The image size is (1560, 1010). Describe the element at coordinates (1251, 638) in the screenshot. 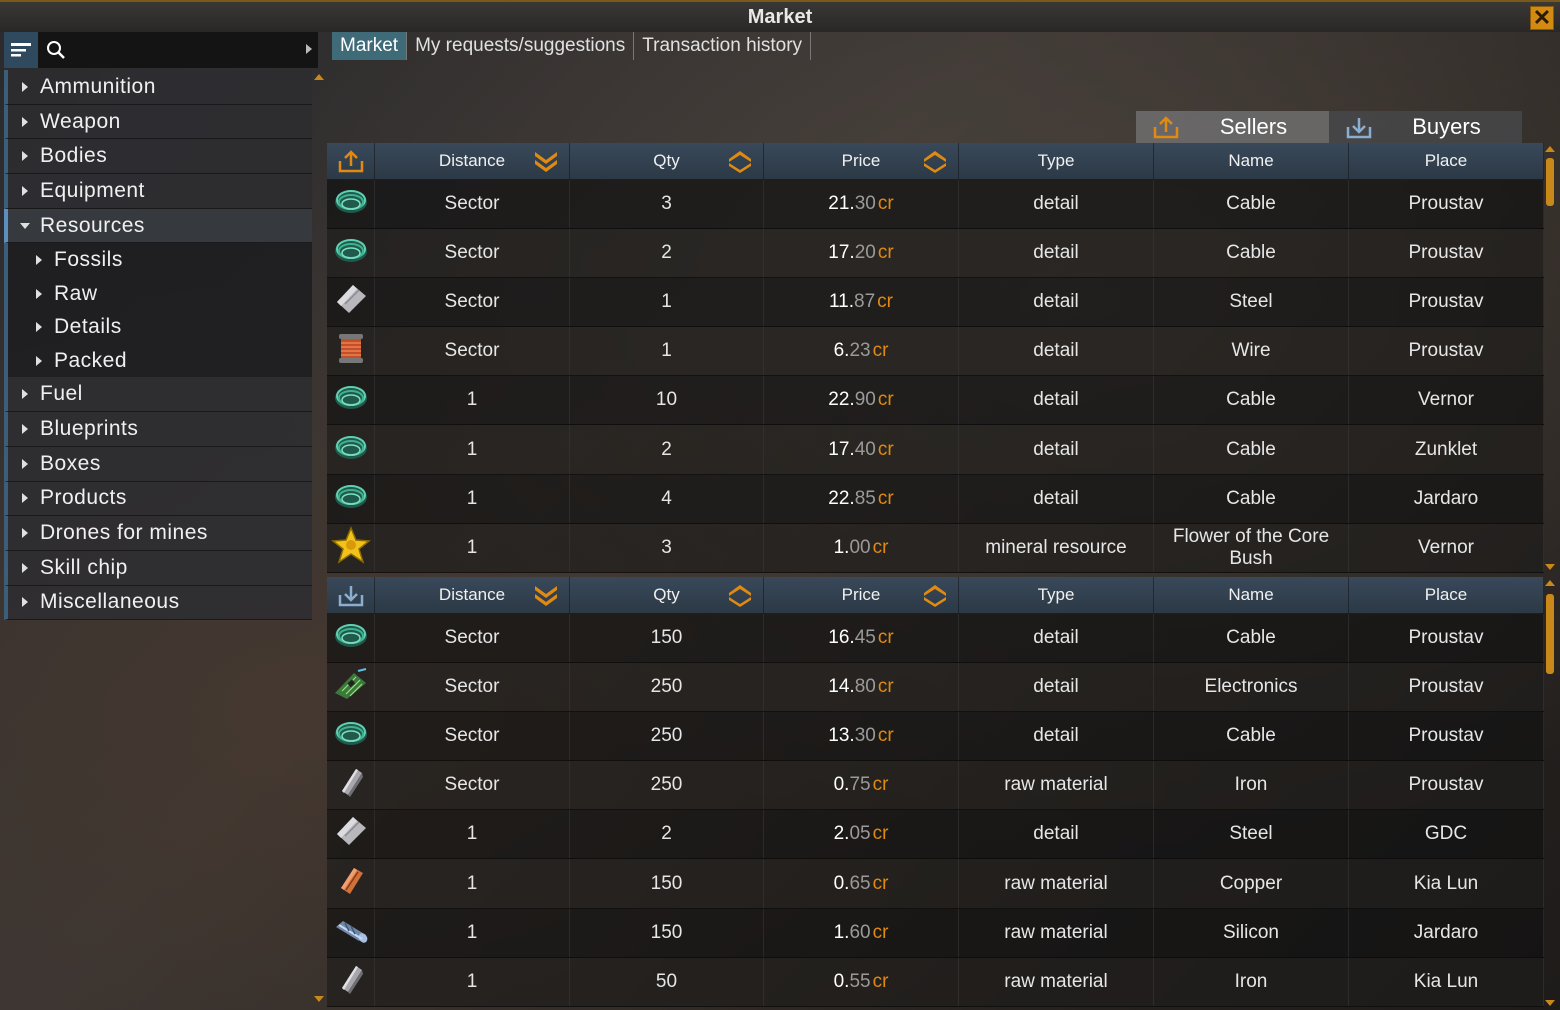

I see `name-cell-text: Cable` at that location.